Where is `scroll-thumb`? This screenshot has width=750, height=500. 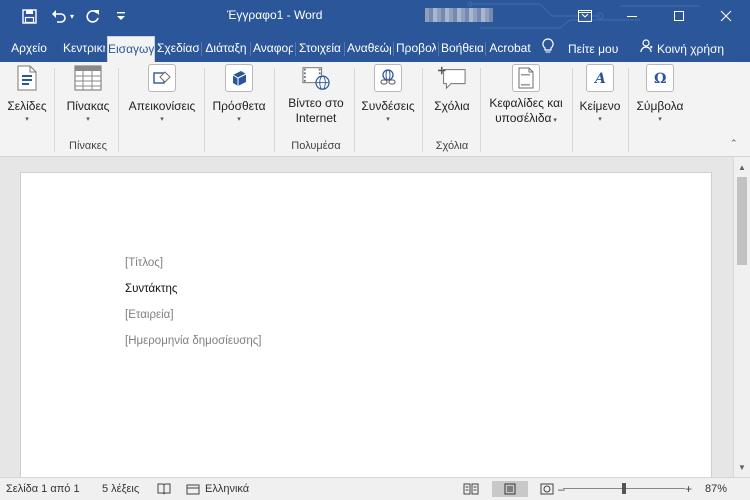 scroll-thumb is located at coordinates (742, 221).